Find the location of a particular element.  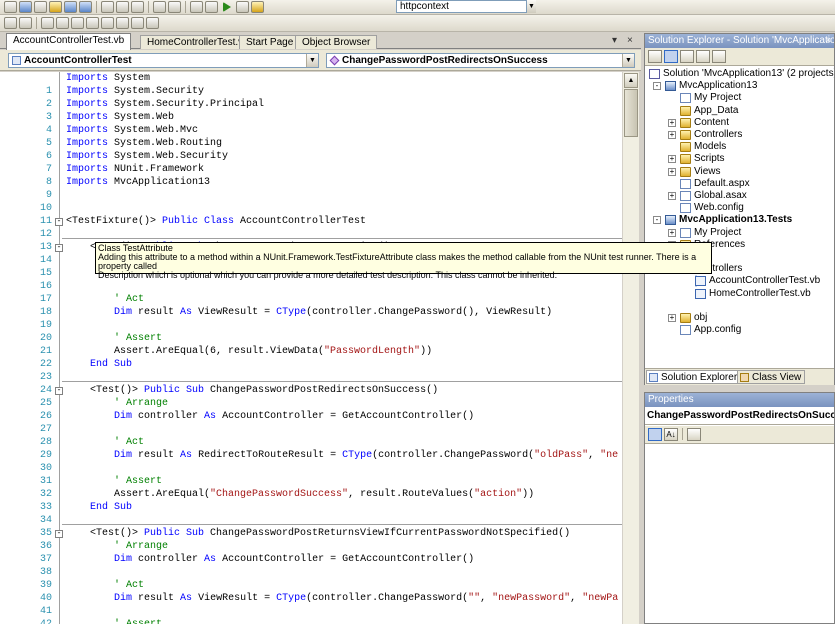

code-line: 3 Imports System.Web is located at coordinates (311, 117).